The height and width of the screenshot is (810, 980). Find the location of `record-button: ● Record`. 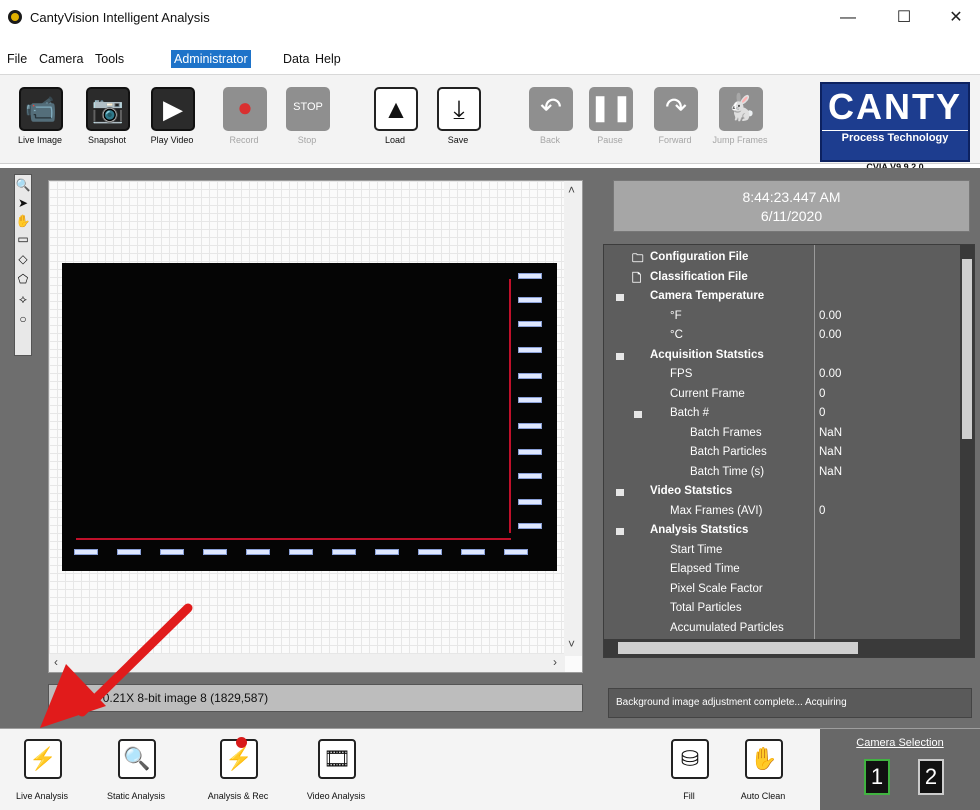

record-button: ● Record is located at coordinates (244, 123).